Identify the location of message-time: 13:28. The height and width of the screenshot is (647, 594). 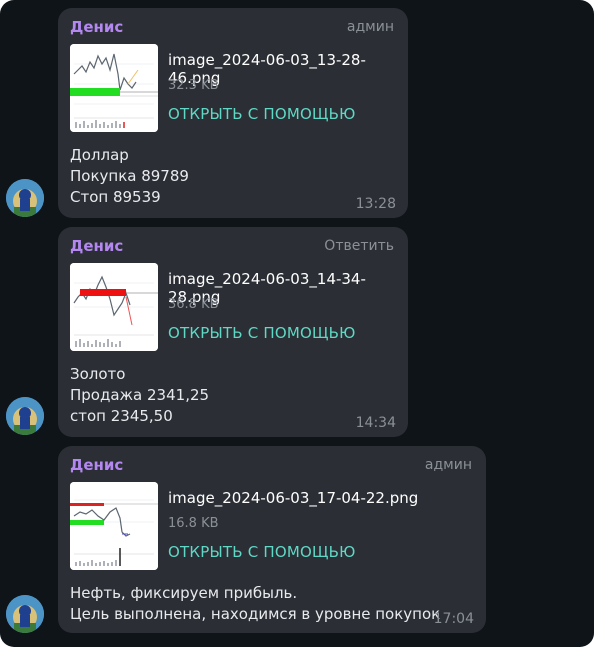
(375, 204).